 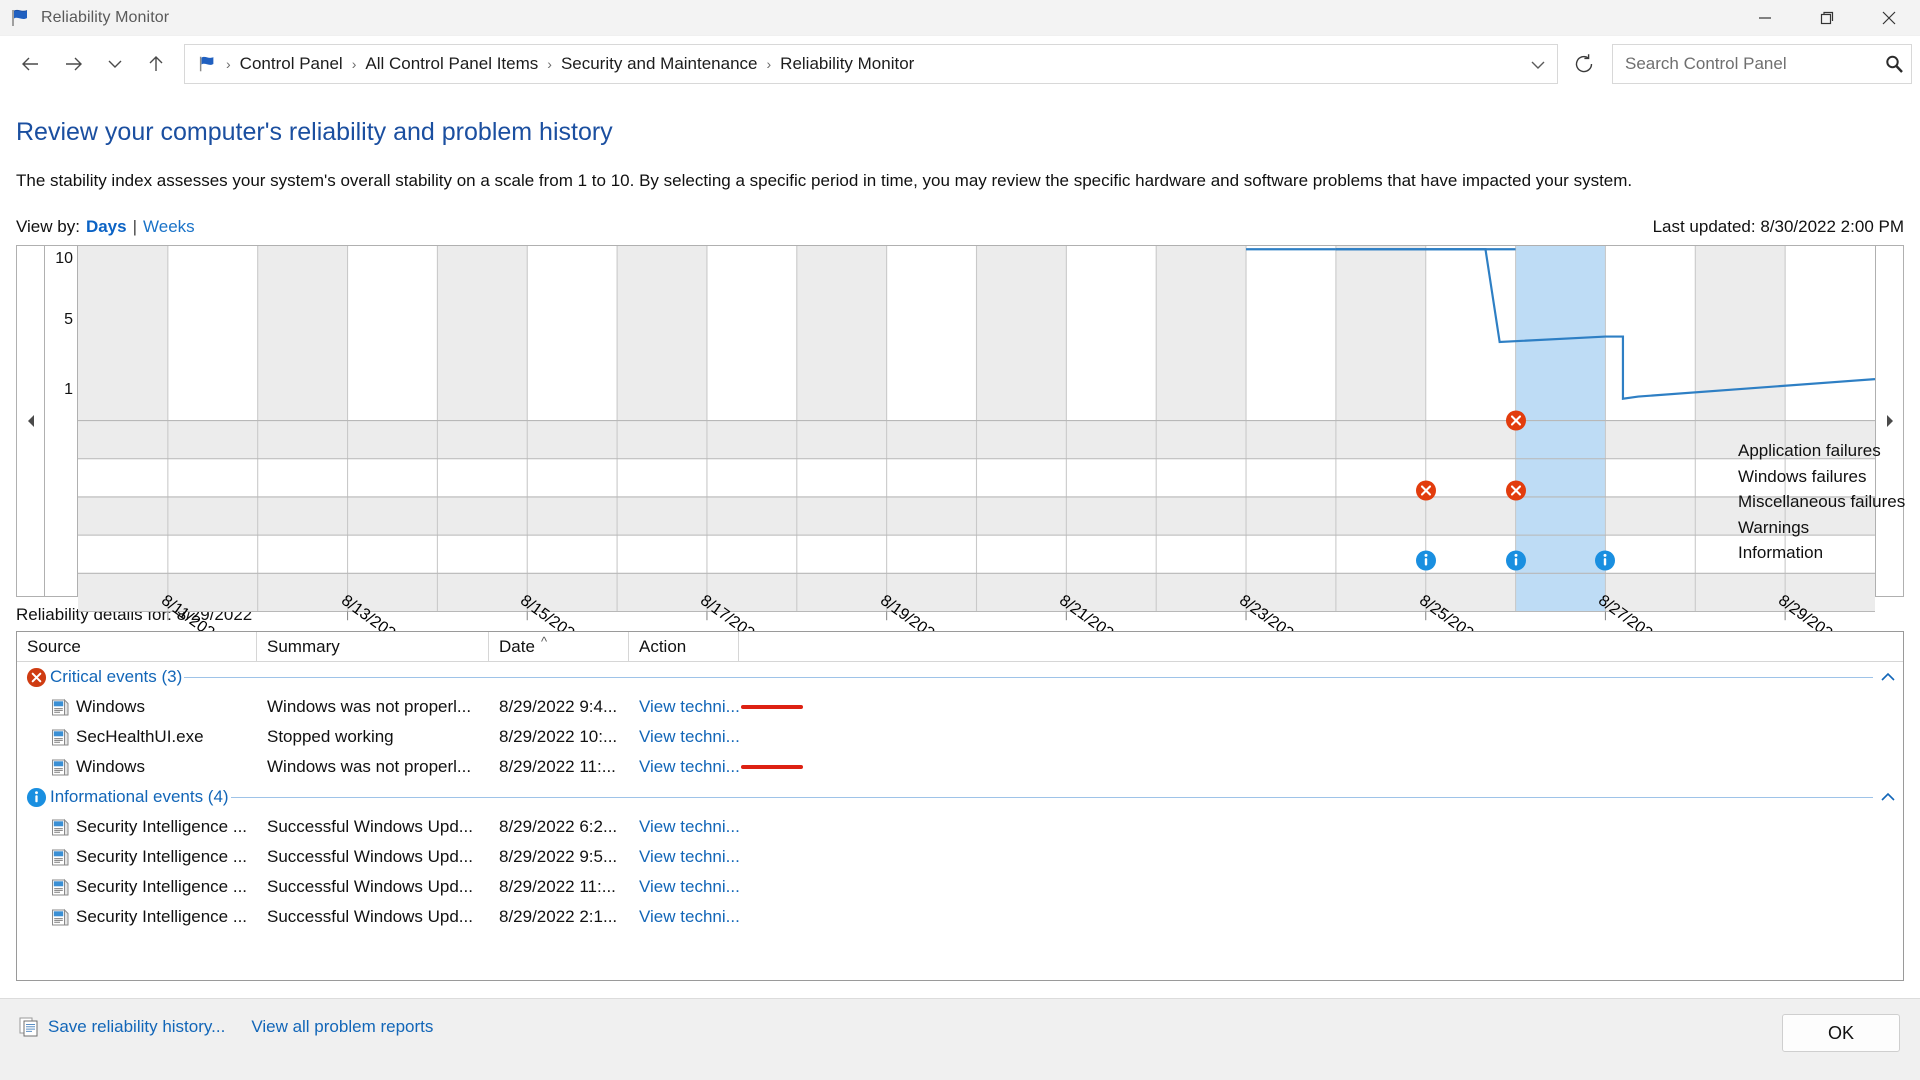 What do you see at coordinates (61, 421) in the screenshot?
I see `chart-y-axis: 10 5 1` at bounding box center [61, 421].